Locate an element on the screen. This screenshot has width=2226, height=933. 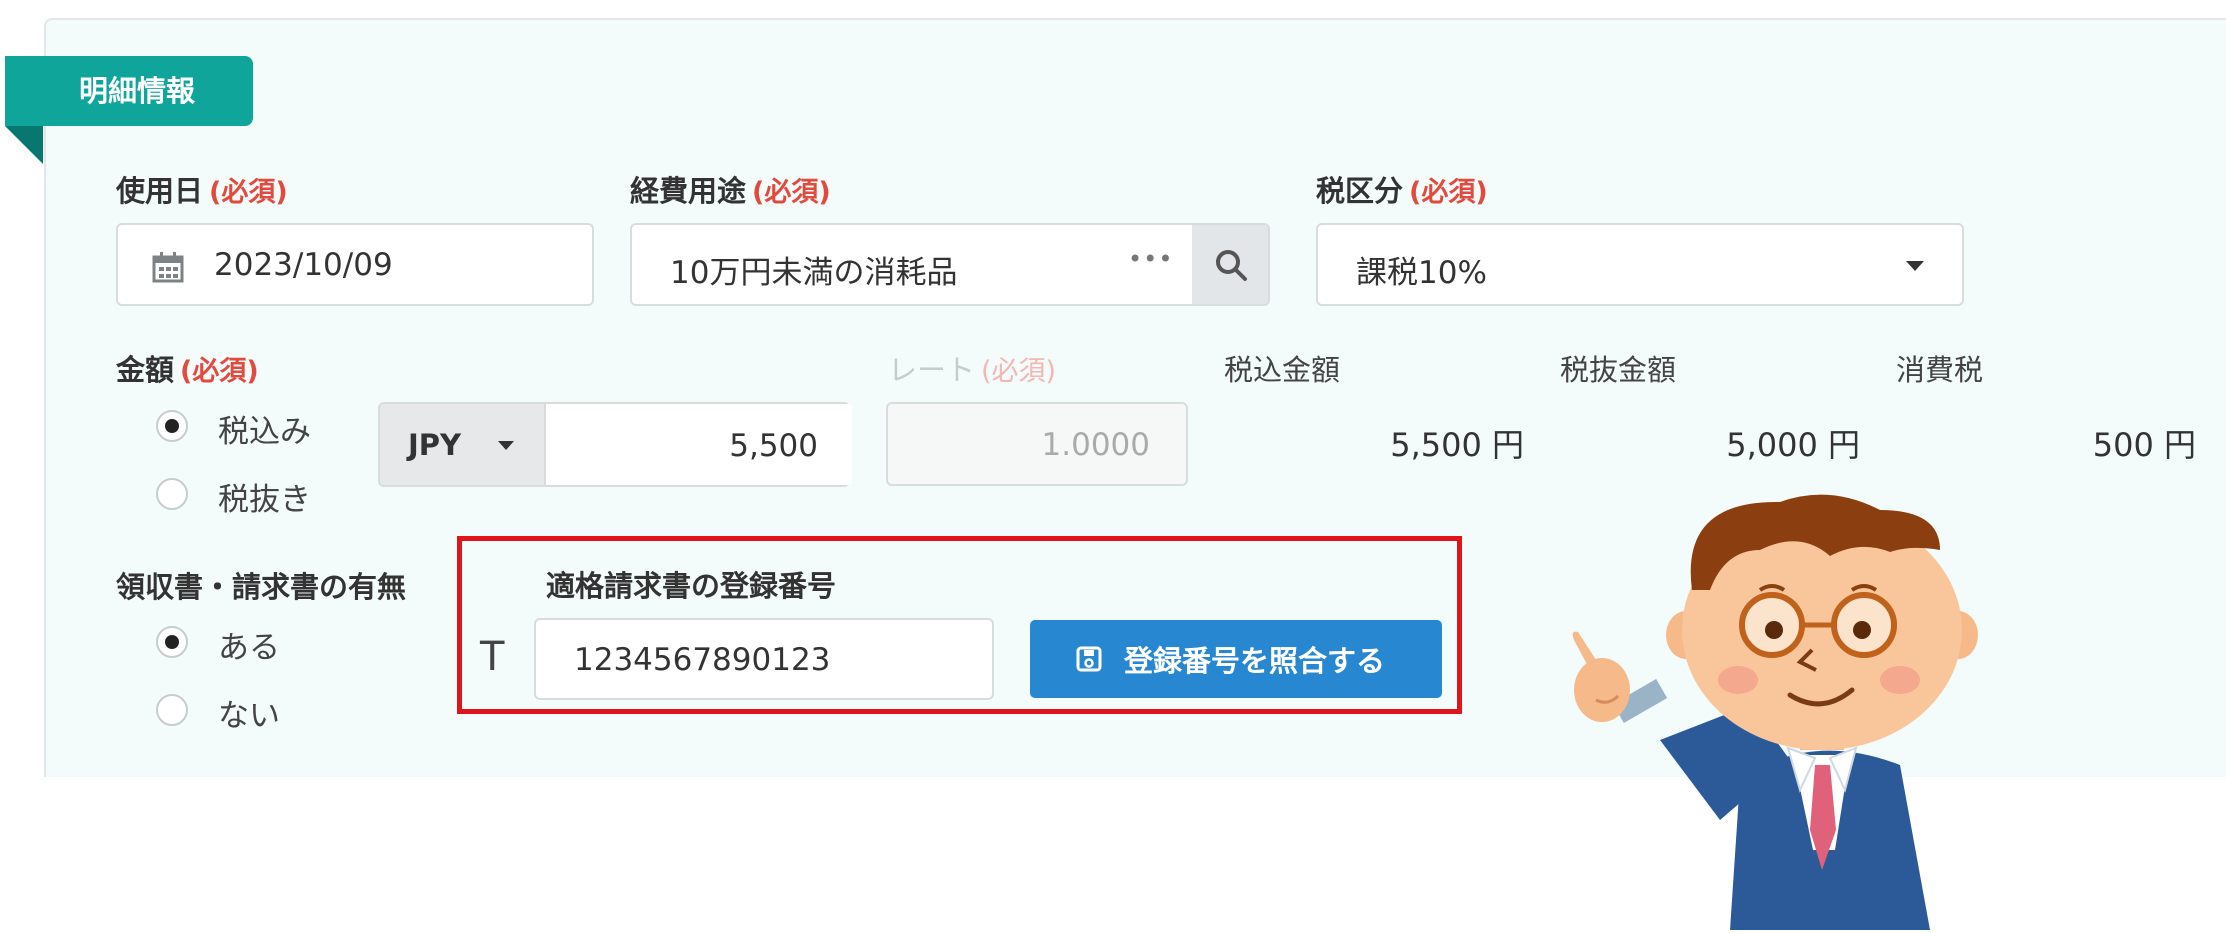
mascot-illustration is located at coordinates (1775, 712).